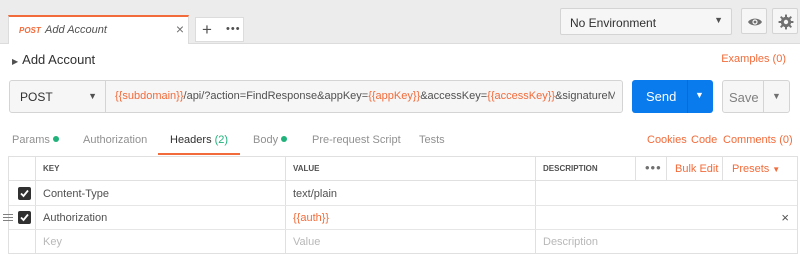 This screenshot has height=259, width=800. Describe the element at coordinates (758, 140) in the screenshot. I see `comments-link: Comments (0)` at that location.